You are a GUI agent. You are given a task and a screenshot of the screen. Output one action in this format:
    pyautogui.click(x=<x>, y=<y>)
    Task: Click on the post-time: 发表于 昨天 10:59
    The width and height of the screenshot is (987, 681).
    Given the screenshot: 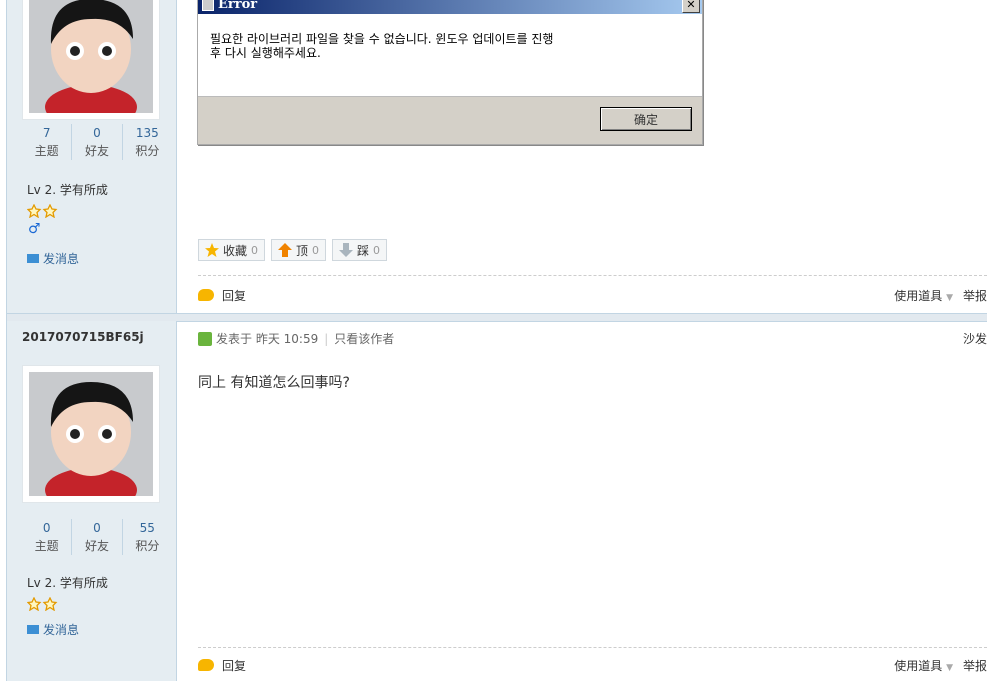 What is the action you would take?
    pyautogui.click(x=267, y=339)
    